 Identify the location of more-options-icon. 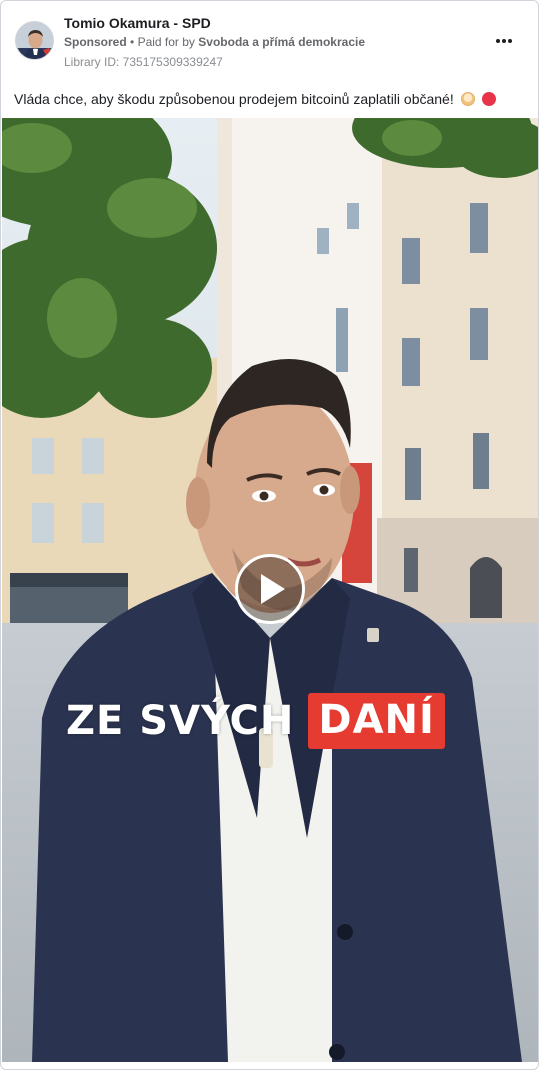
(504, 41).